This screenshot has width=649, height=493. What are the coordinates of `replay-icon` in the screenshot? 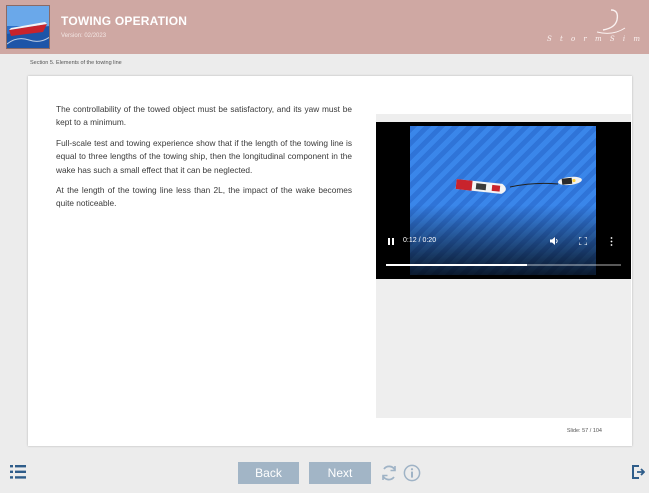 It's located at (389, 473).